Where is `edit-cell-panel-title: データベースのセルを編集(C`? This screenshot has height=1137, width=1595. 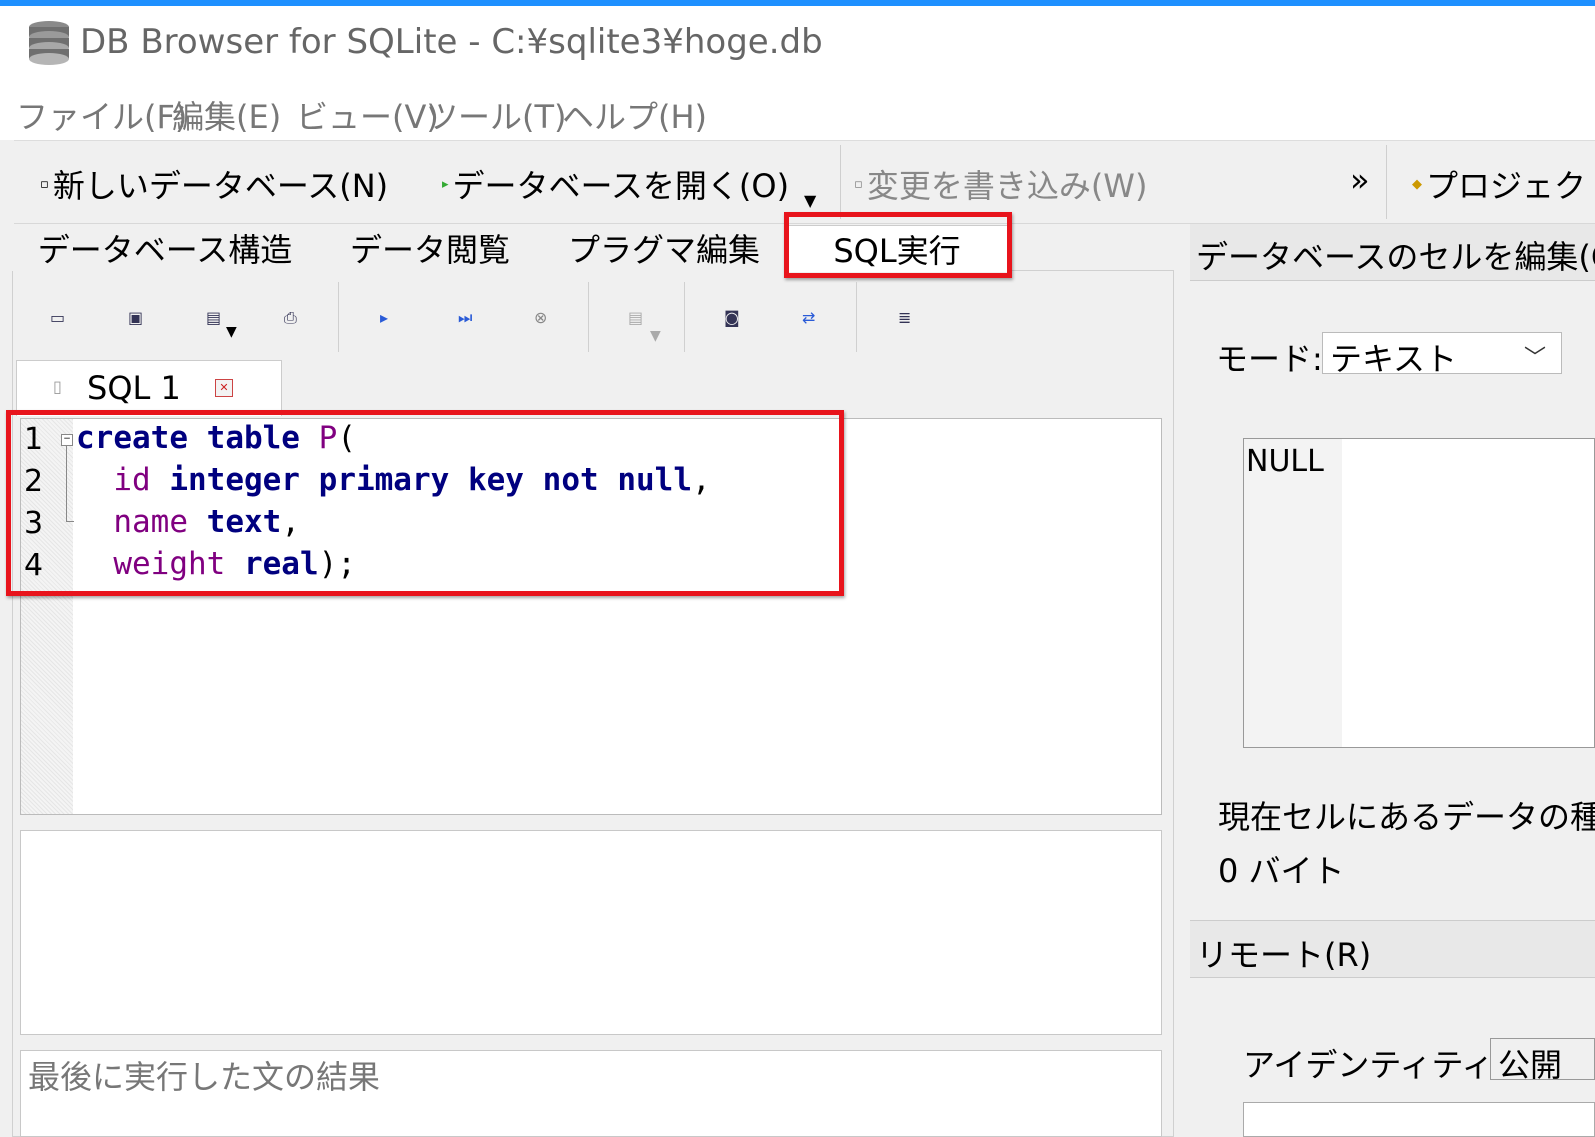 edit-cell-panel-title: データベースのセルを編集(C is located at coordinates (1395, 257).